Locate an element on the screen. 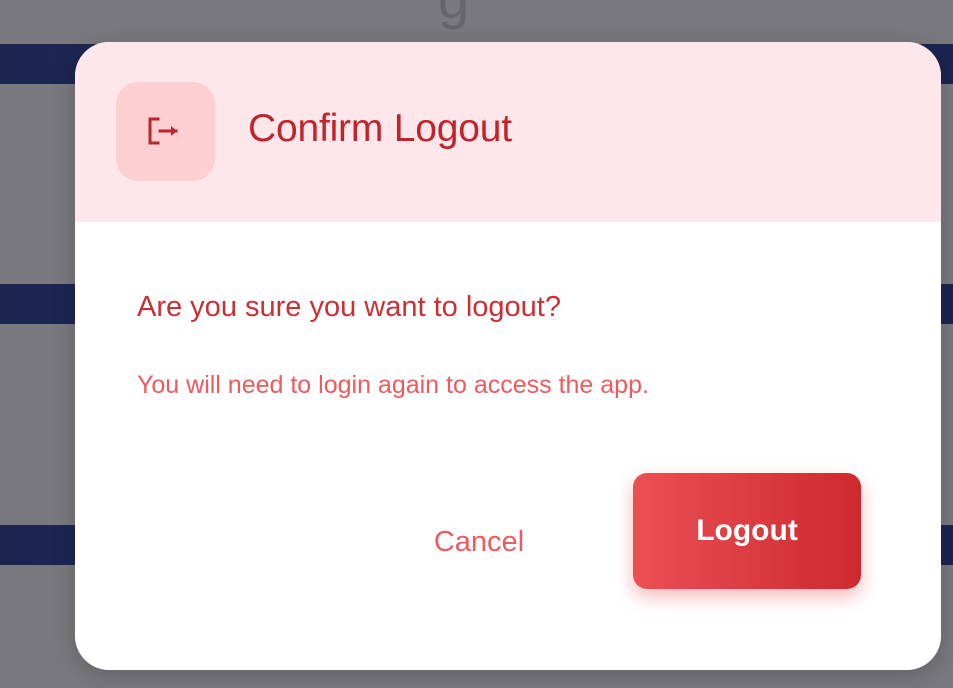 This screenshot has height=688, width=953. cancel-button: Cancel is located at coordinates (479, 542).